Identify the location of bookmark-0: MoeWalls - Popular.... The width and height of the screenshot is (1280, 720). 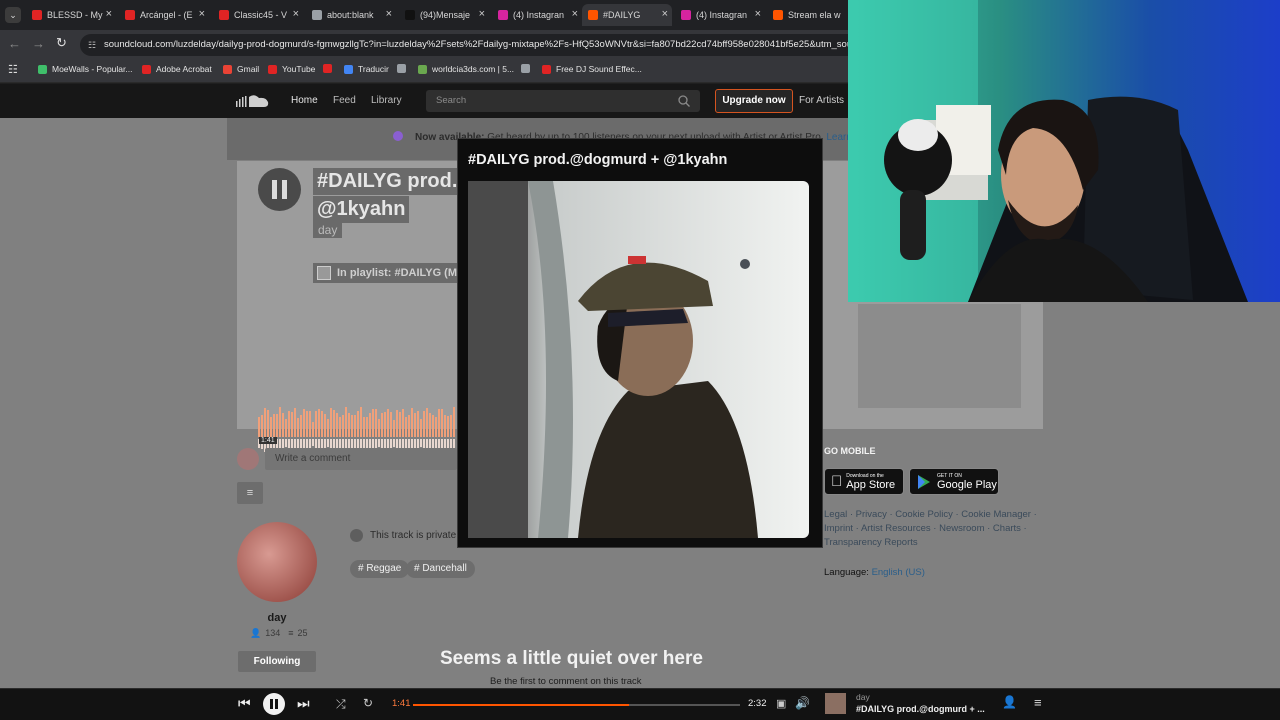
(85, 69).